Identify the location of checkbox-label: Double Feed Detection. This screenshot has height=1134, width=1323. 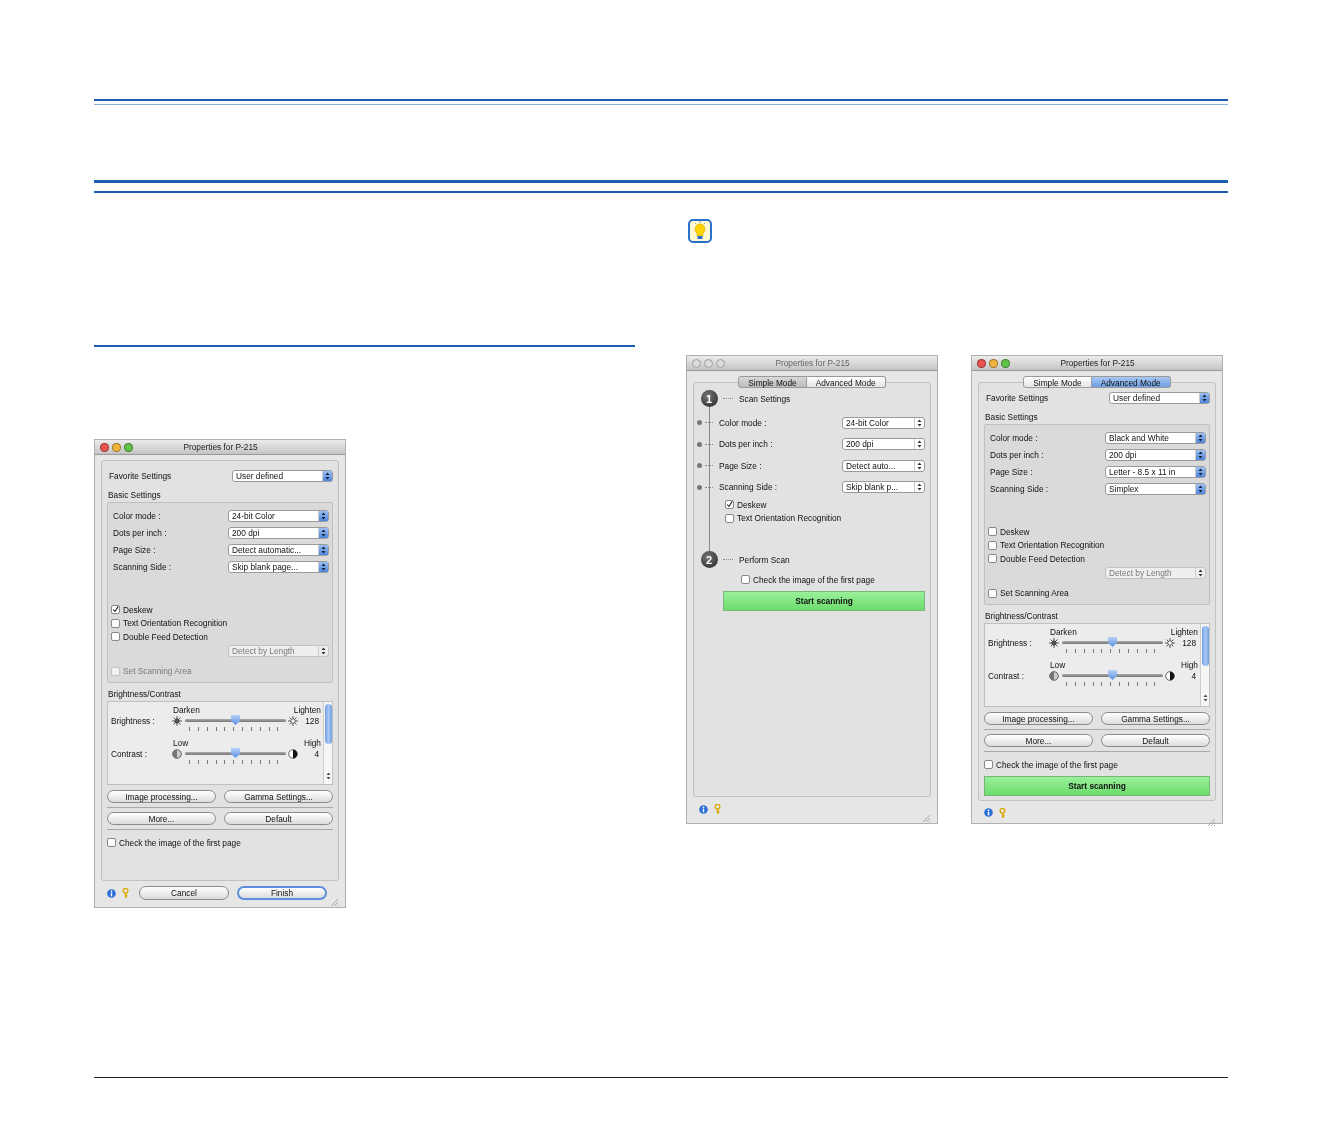
(165, 636).